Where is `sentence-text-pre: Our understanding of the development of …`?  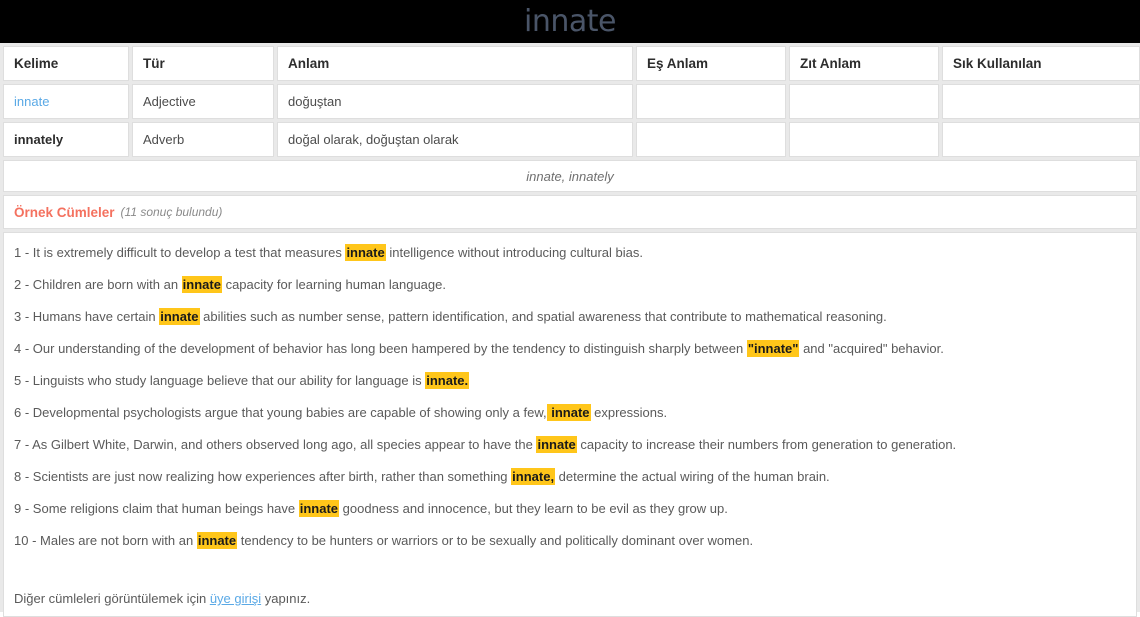 sentence-text-pre: Our understanding of the development of … is located at coordinates (389, 348).